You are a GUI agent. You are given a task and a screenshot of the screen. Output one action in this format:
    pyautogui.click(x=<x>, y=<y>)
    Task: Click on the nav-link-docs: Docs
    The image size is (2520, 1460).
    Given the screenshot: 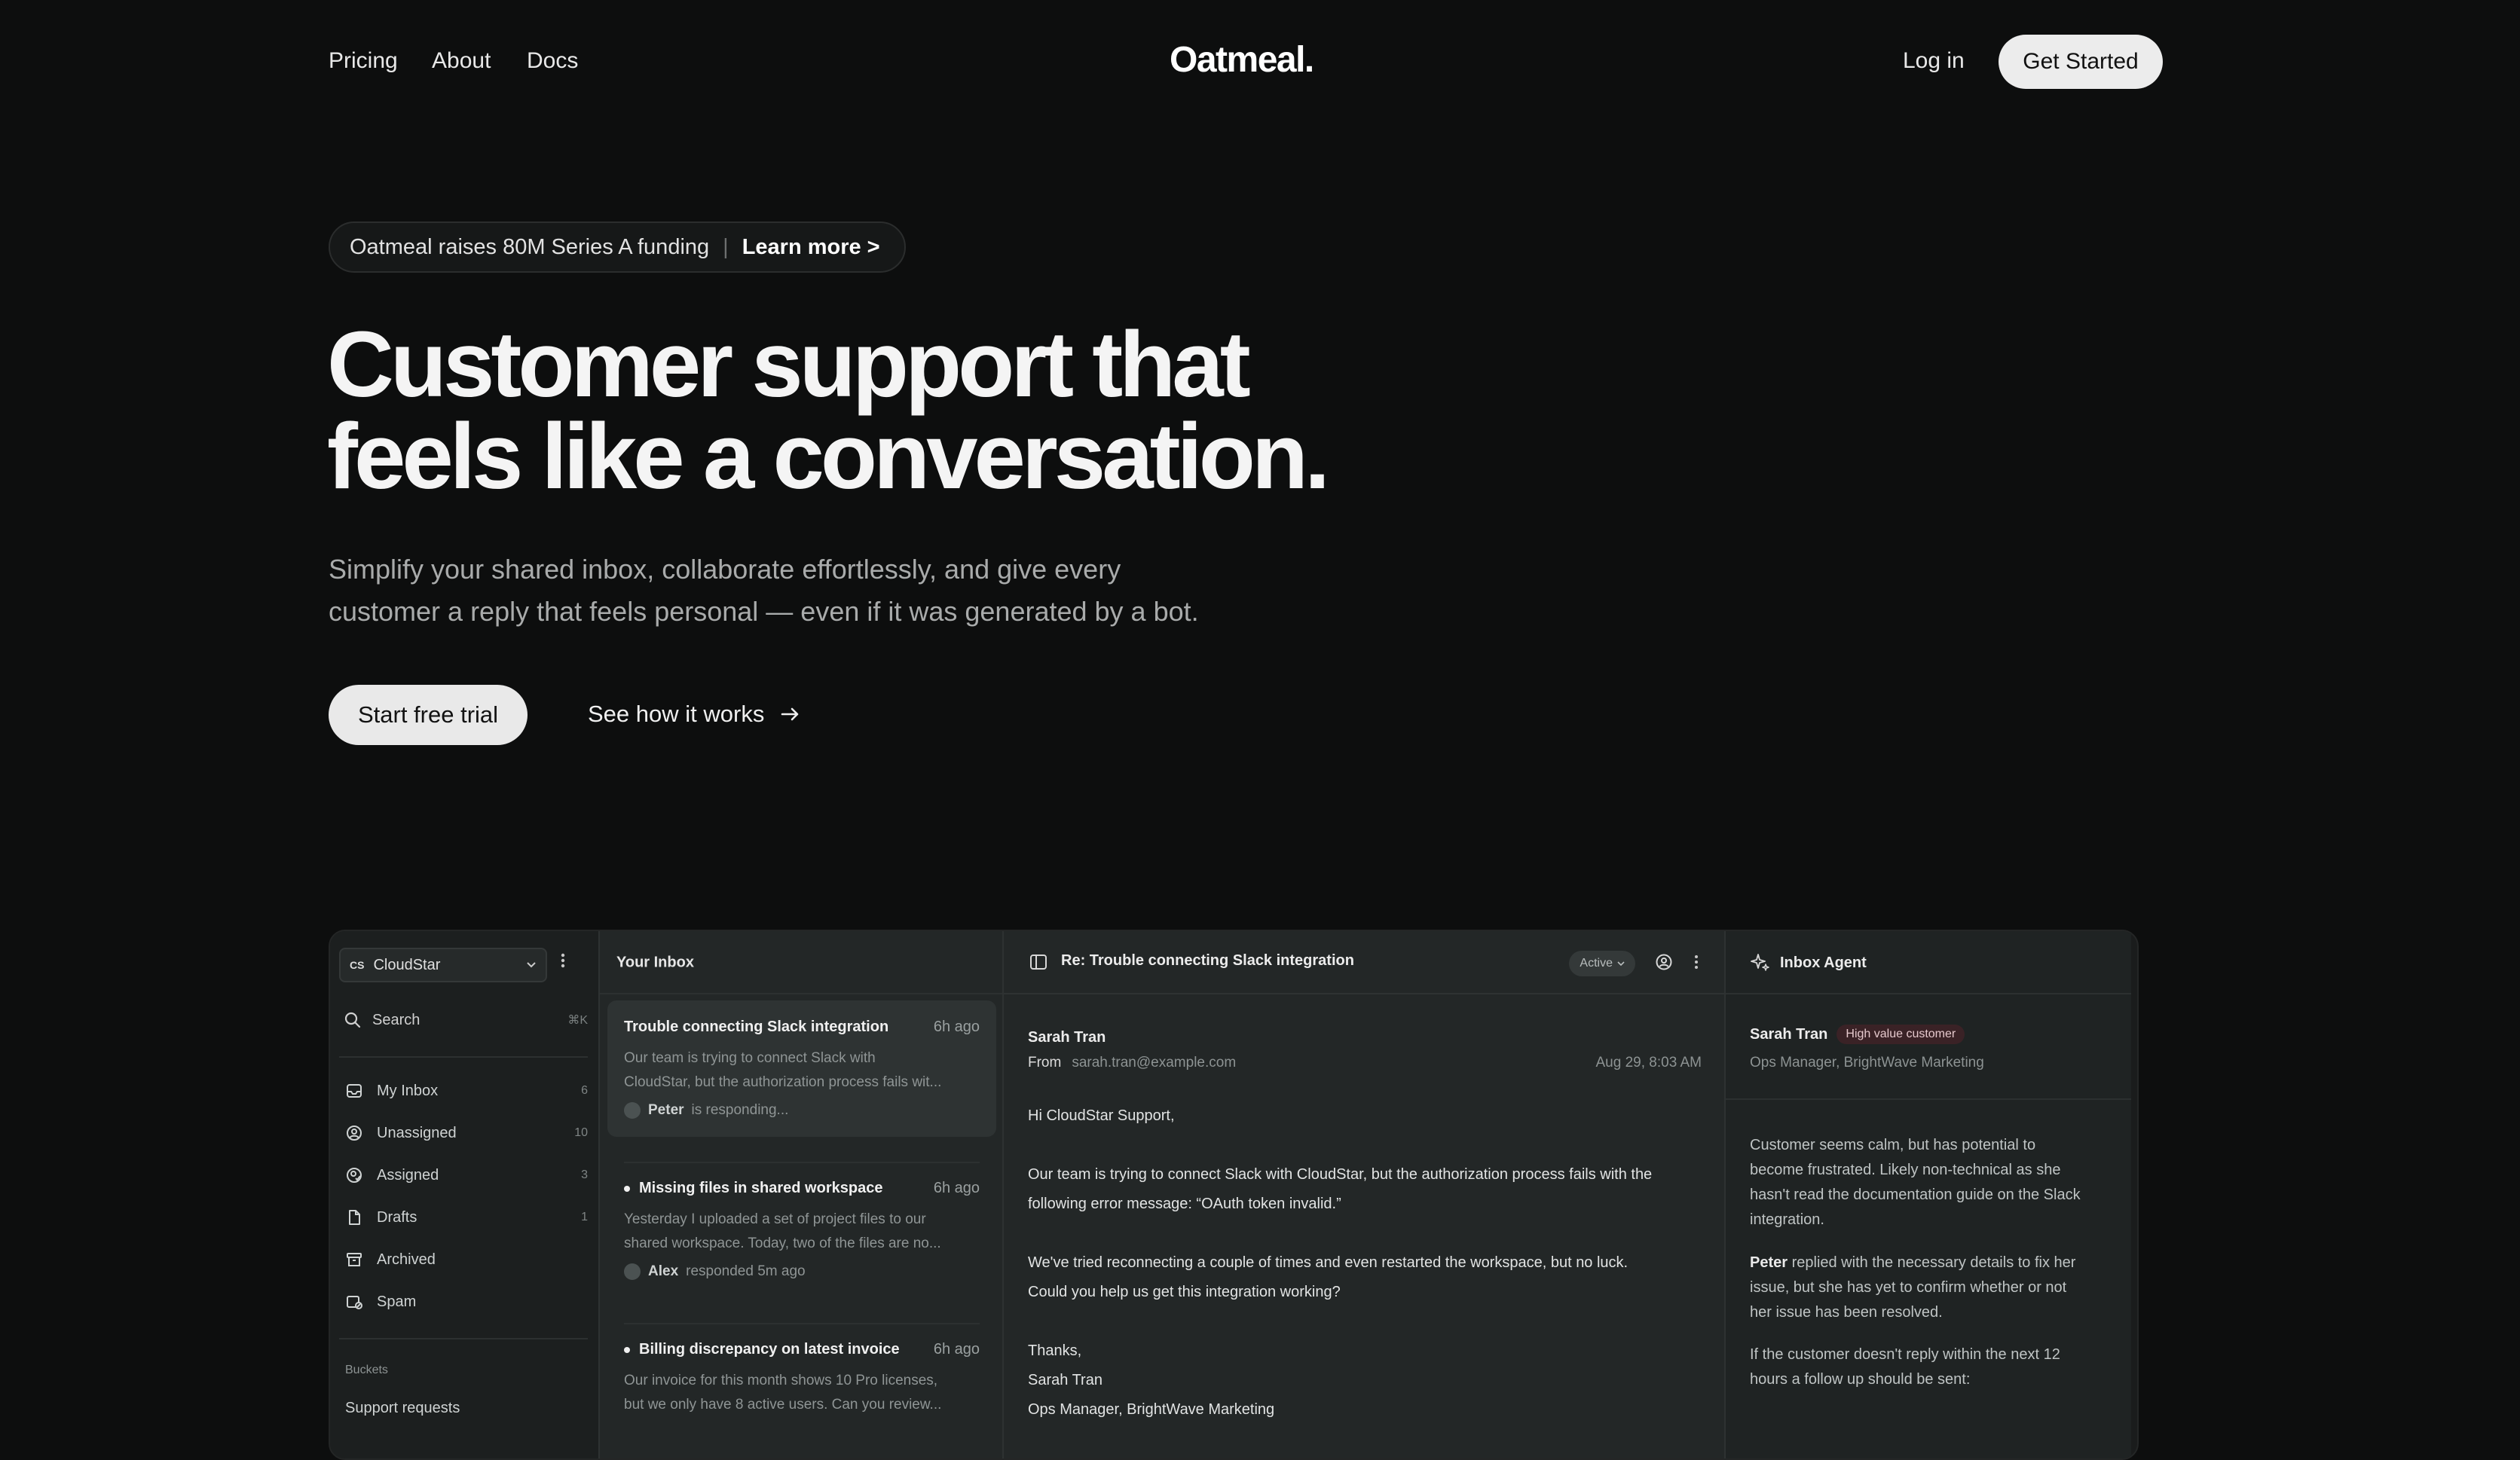 What is the action you would take?
    pyautogui.click(x=552, y=61)
    